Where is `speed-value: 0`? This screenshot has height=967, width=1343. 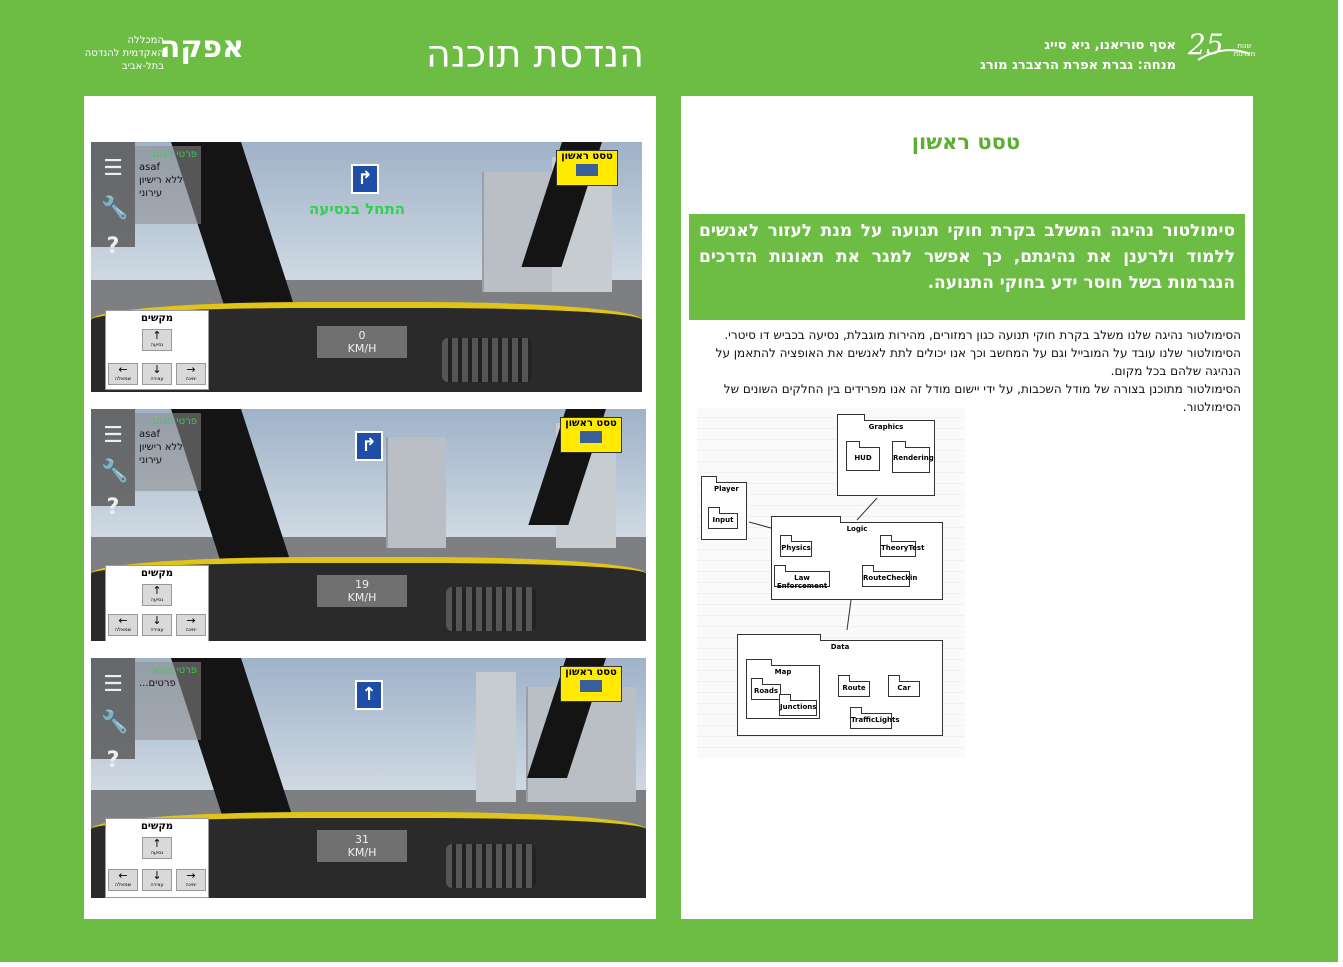
speed-value: 0 is located at coordinates (362, 335).